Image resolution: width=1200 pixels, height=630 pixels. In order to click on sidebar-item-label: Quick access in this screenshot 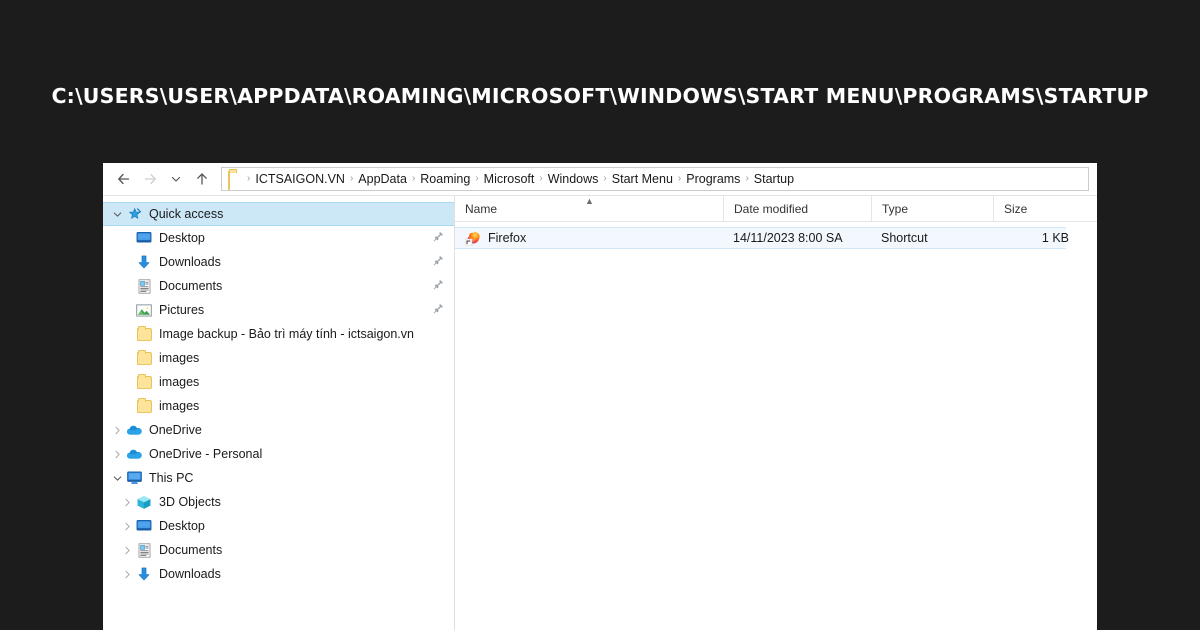, I will do `click(186, 214)`.